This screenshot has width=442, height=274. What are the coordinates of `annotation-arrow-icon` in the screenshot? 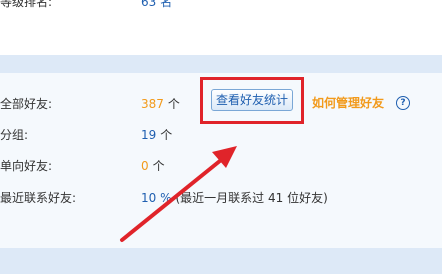 It's located at (178, 194).